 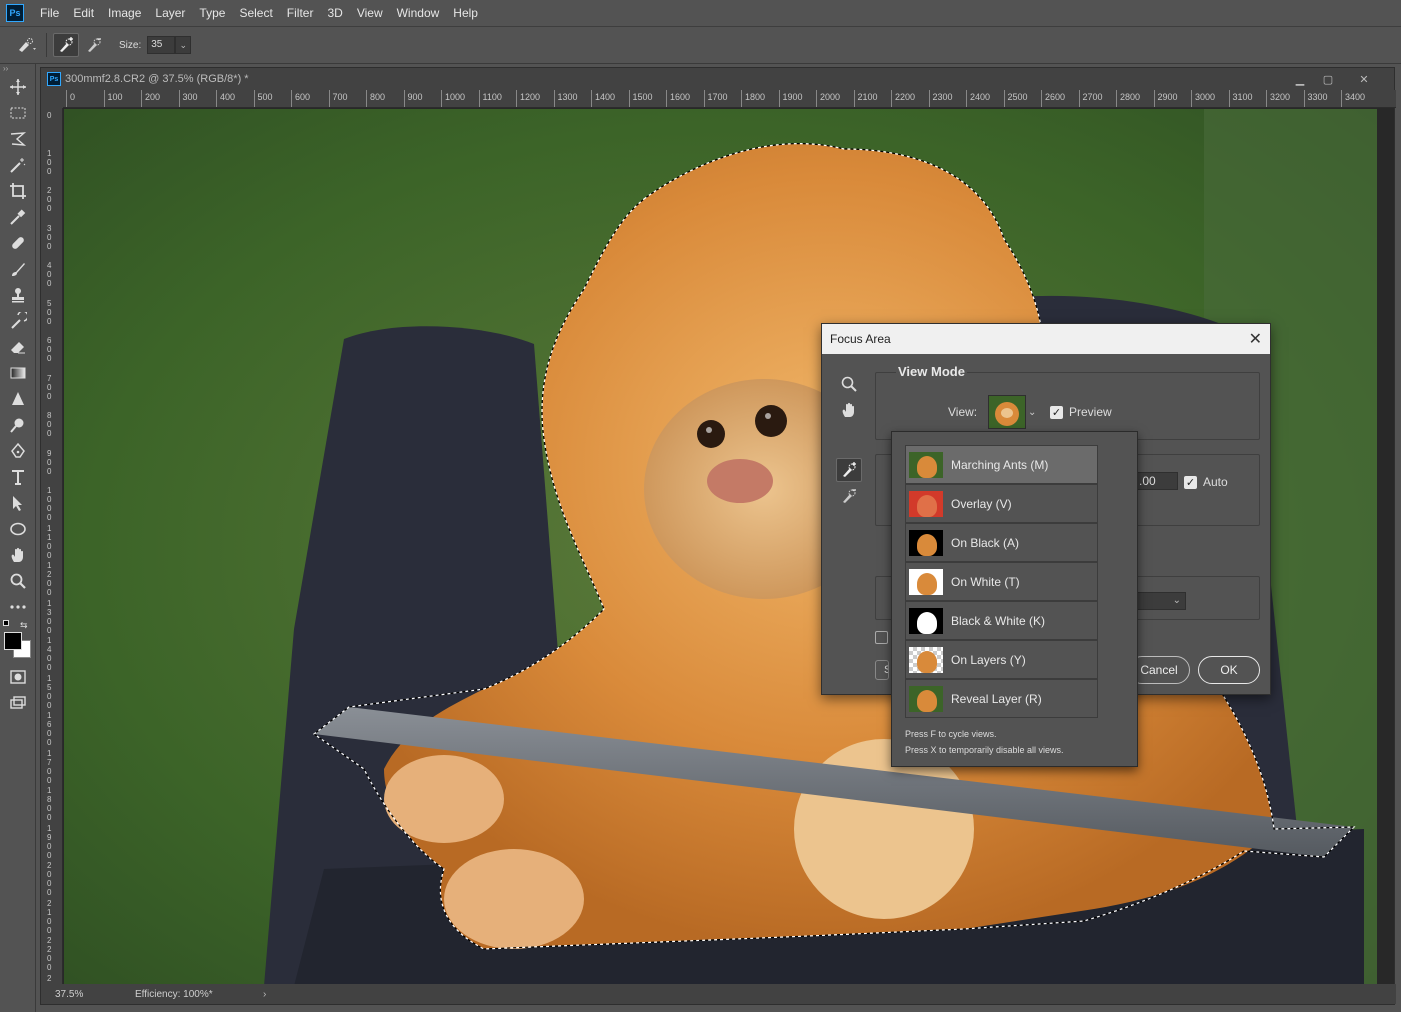 I want to click on view-menu-item: On Layers (Y), so click(x=1001, y=659).